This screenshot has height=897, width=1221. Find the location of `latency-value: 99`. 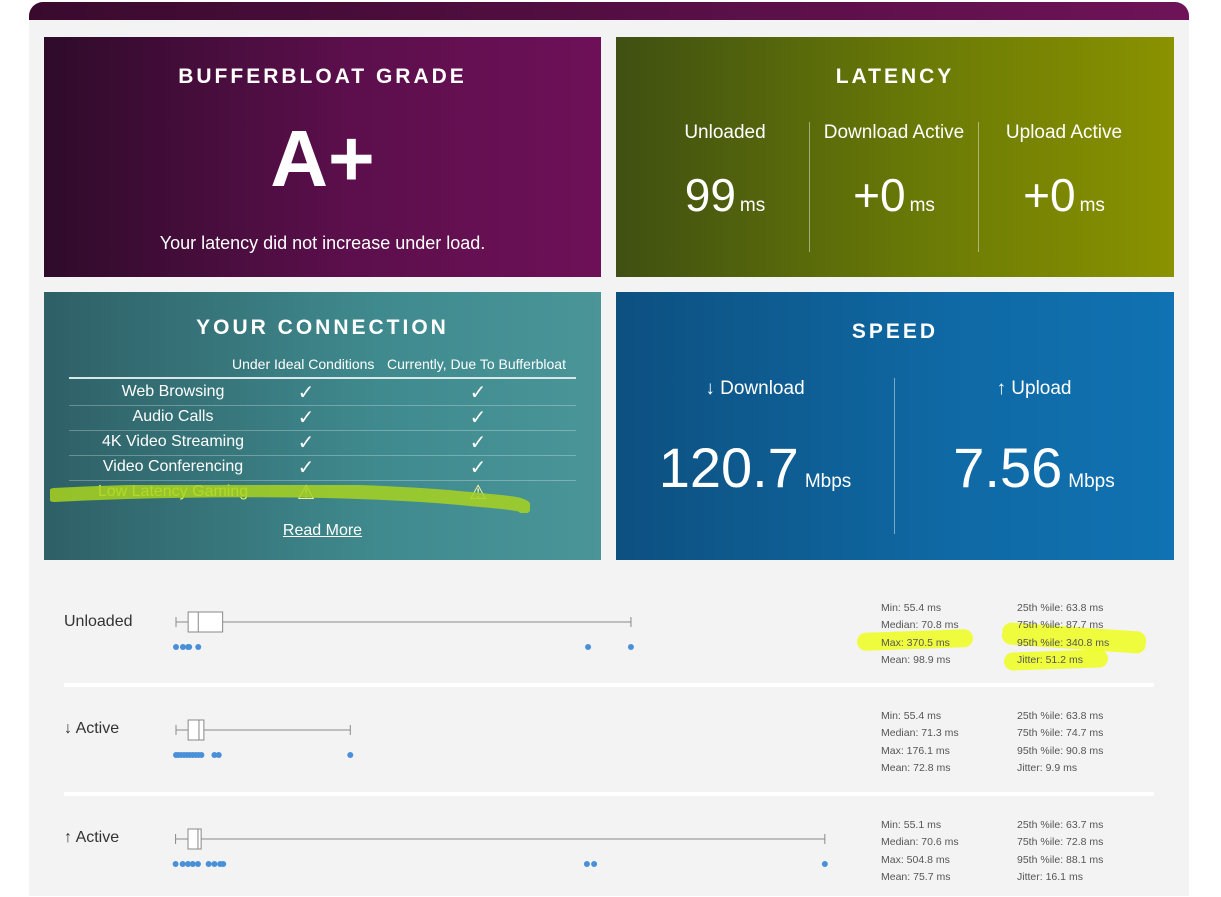

latency-value: 99 is located at coordinates (710, 195).